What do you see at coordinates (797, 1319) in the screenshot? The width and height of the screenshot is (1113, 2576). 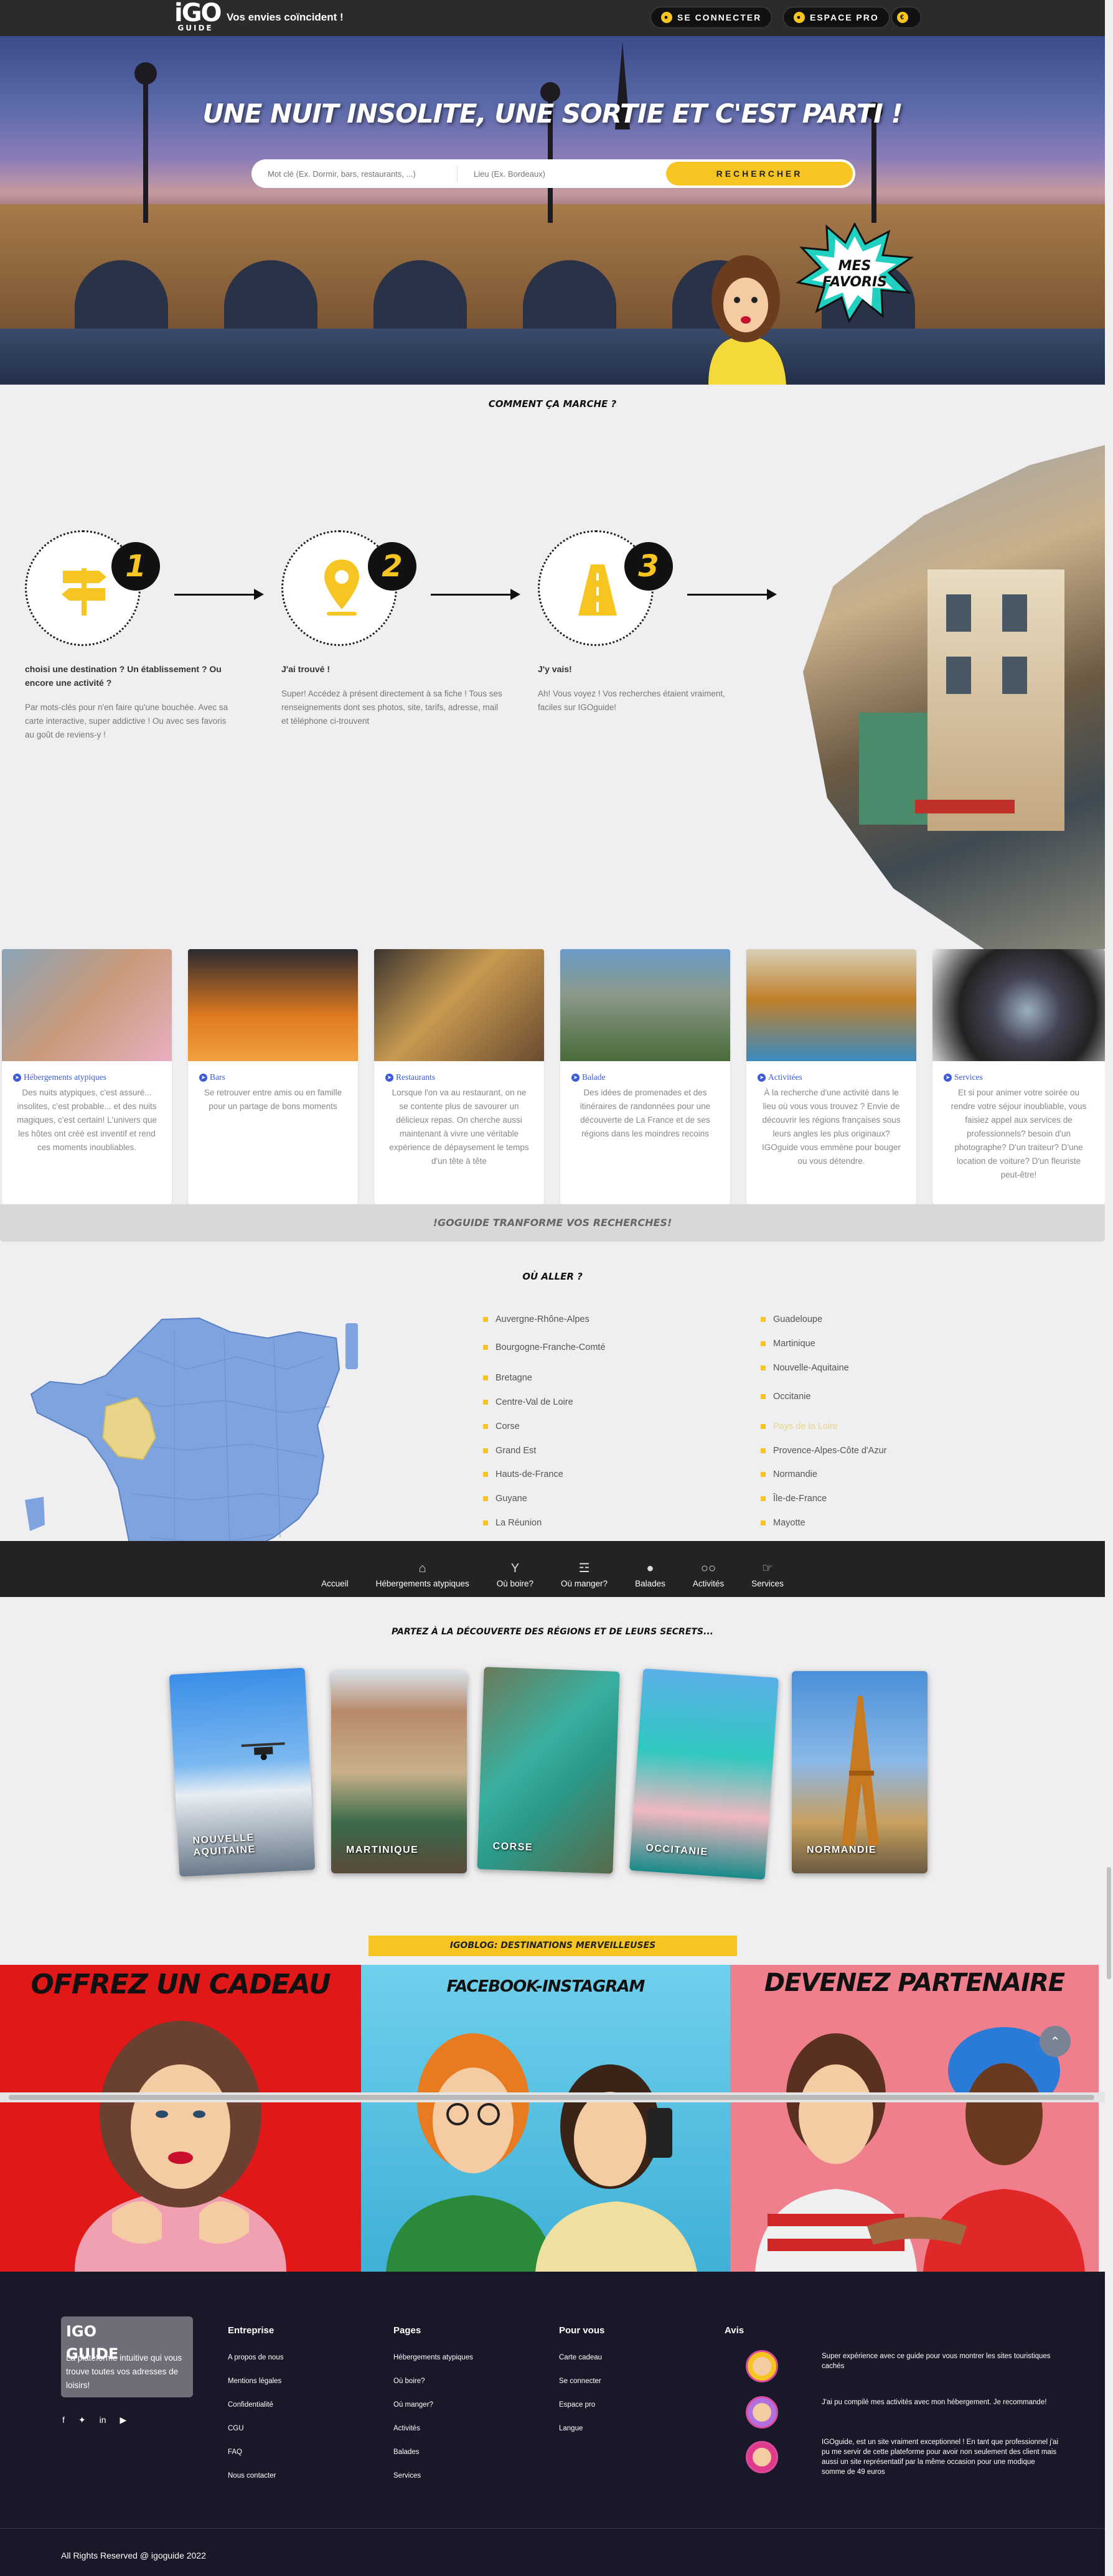 I see `region-label: Guadeloupe` at bounding box center [797, 1319].